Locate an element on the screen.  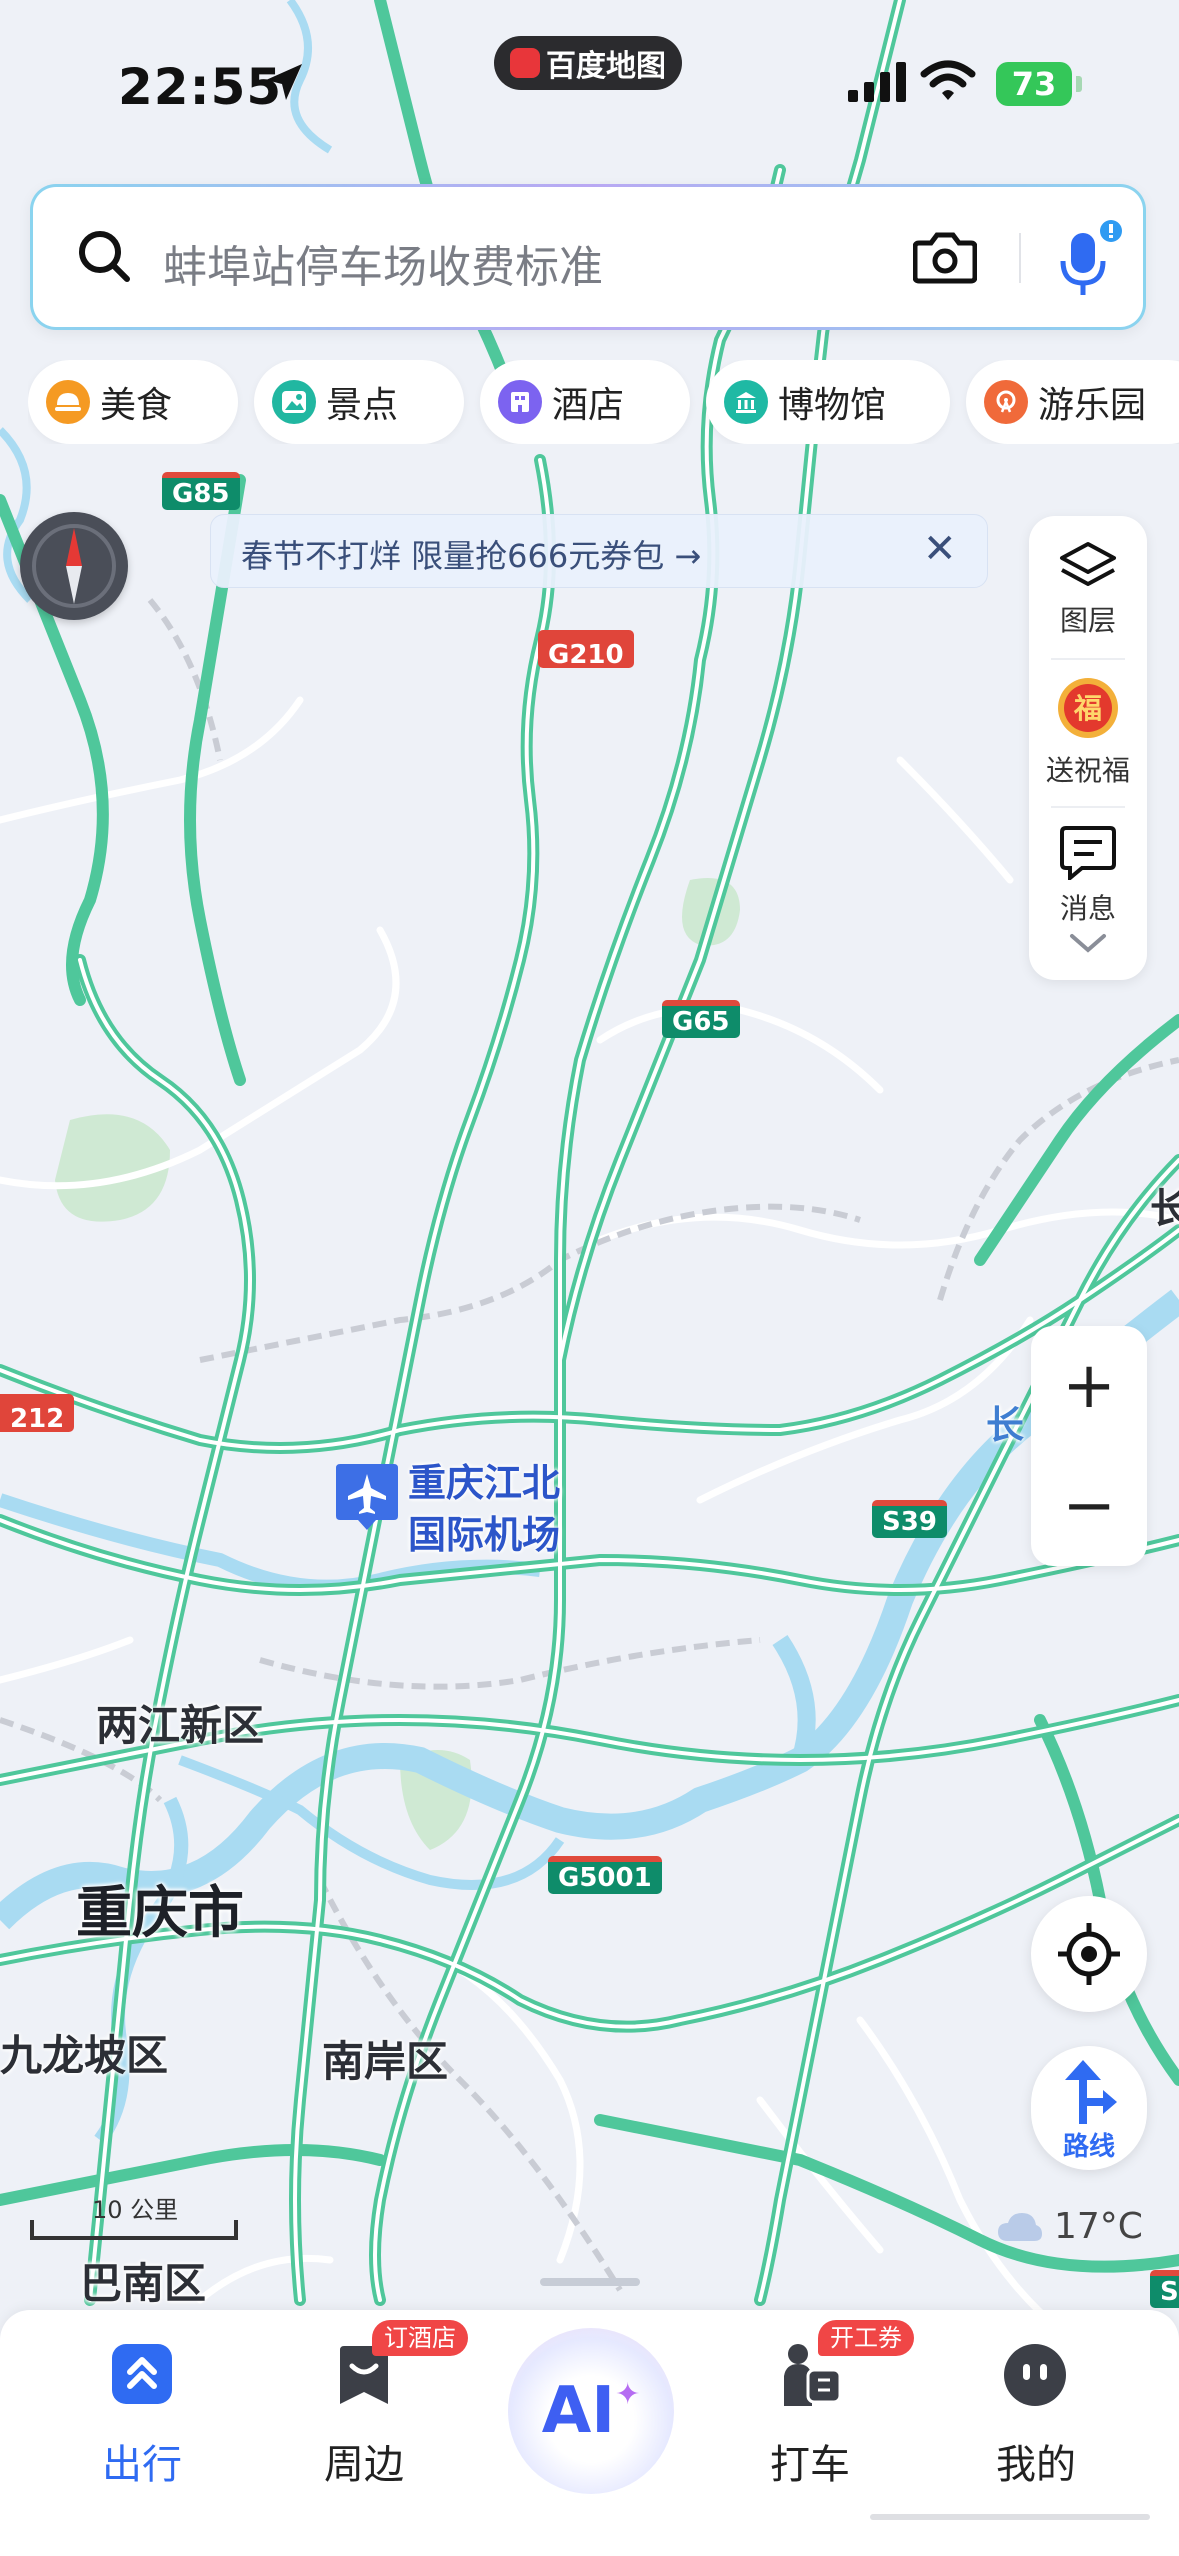
district-label-nanan: 南岸区 is located at coordinates (385, 2061).